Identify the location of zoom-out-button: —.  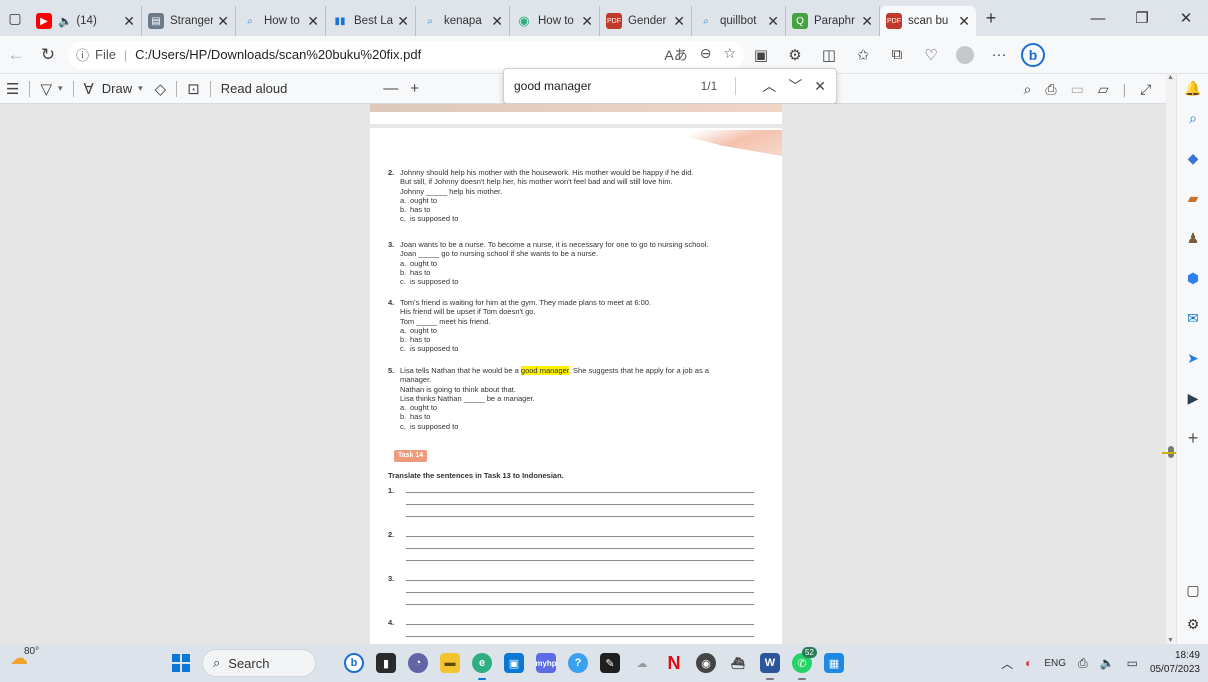
(390, 89).